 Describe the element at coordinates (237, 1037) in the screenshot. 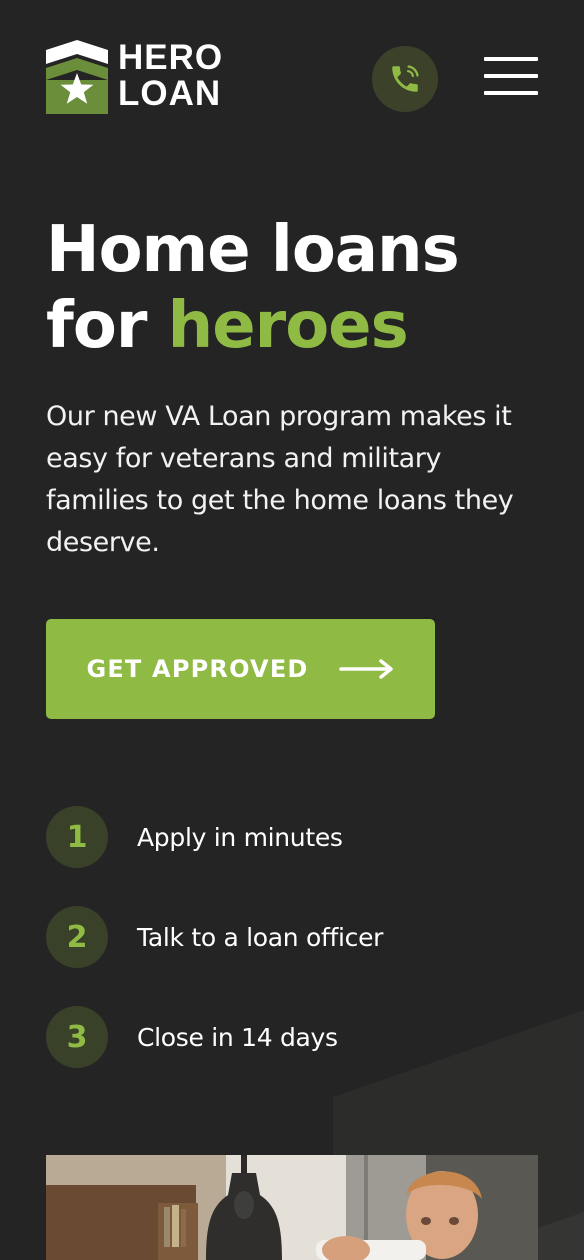

I see `step-label: Close in 14 days` at that location.